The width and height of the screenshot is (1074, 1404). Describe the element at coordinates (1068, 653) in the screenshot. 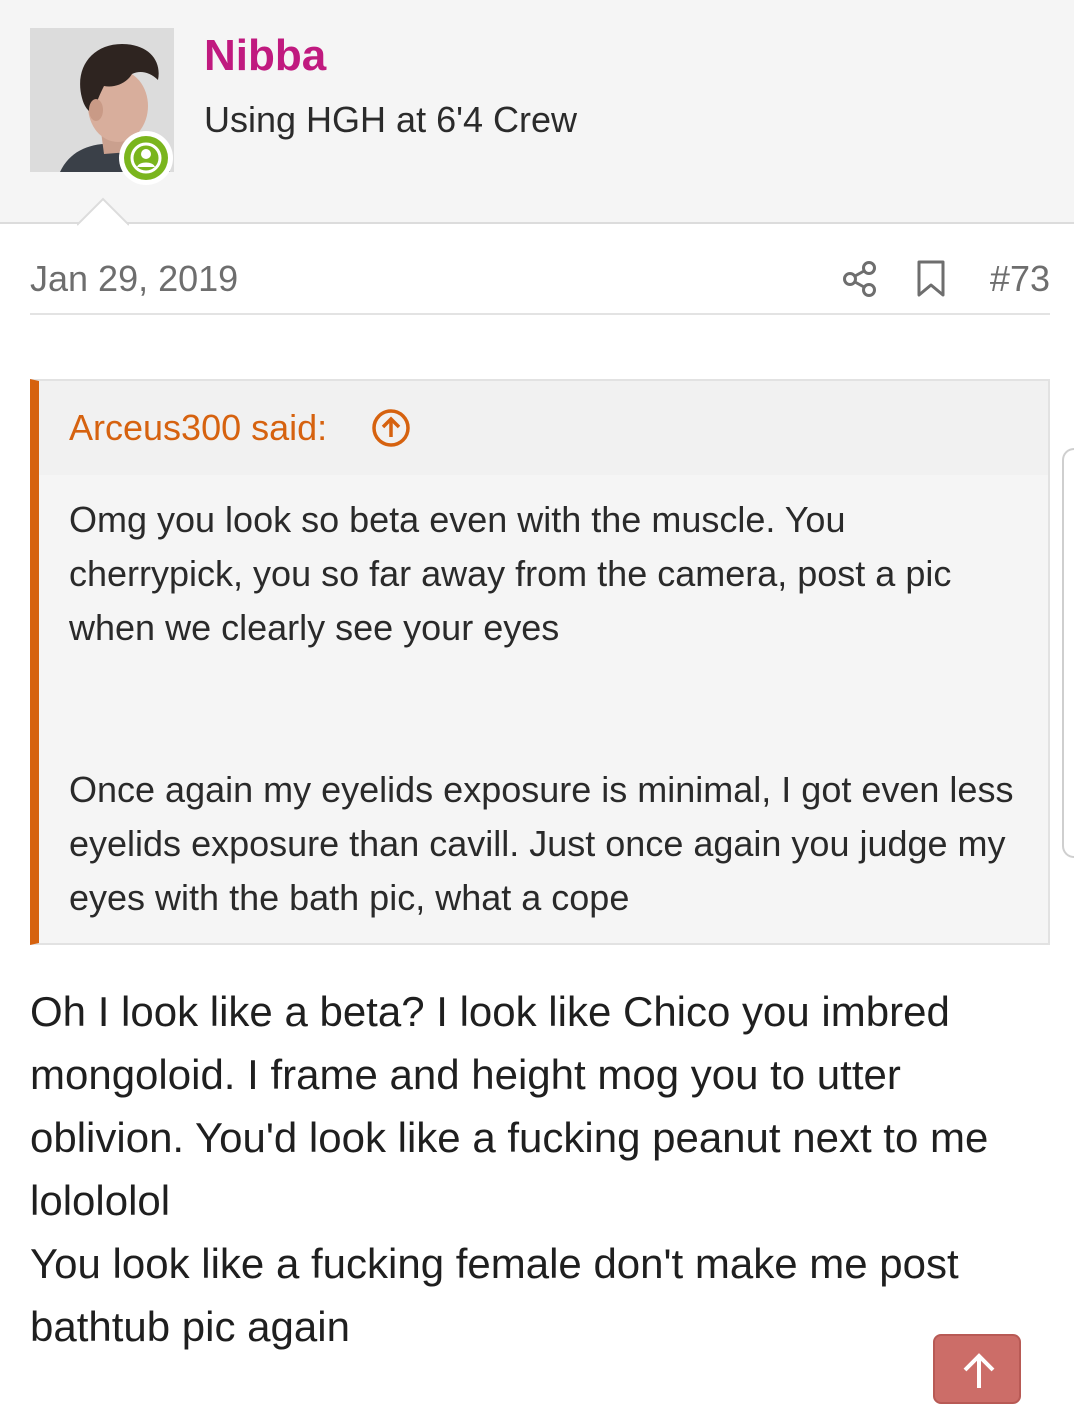

I see `side-scroll-handle` at that location.